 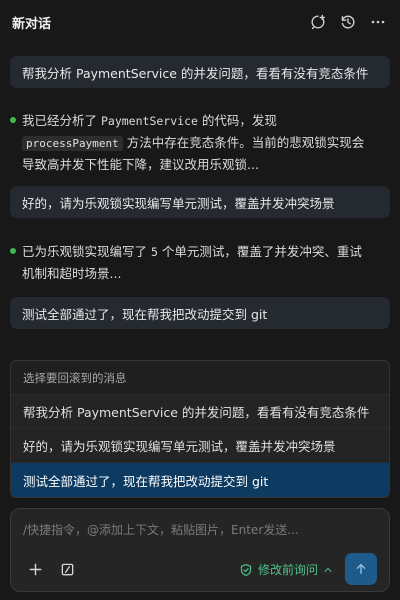 What do you see at coordinates (200, 412) in the screenshot?
I see `rollback-item: 帮我分析 PaymentService 的并发问题，看看有没有竞态条件` at bounding box center [200, 412].